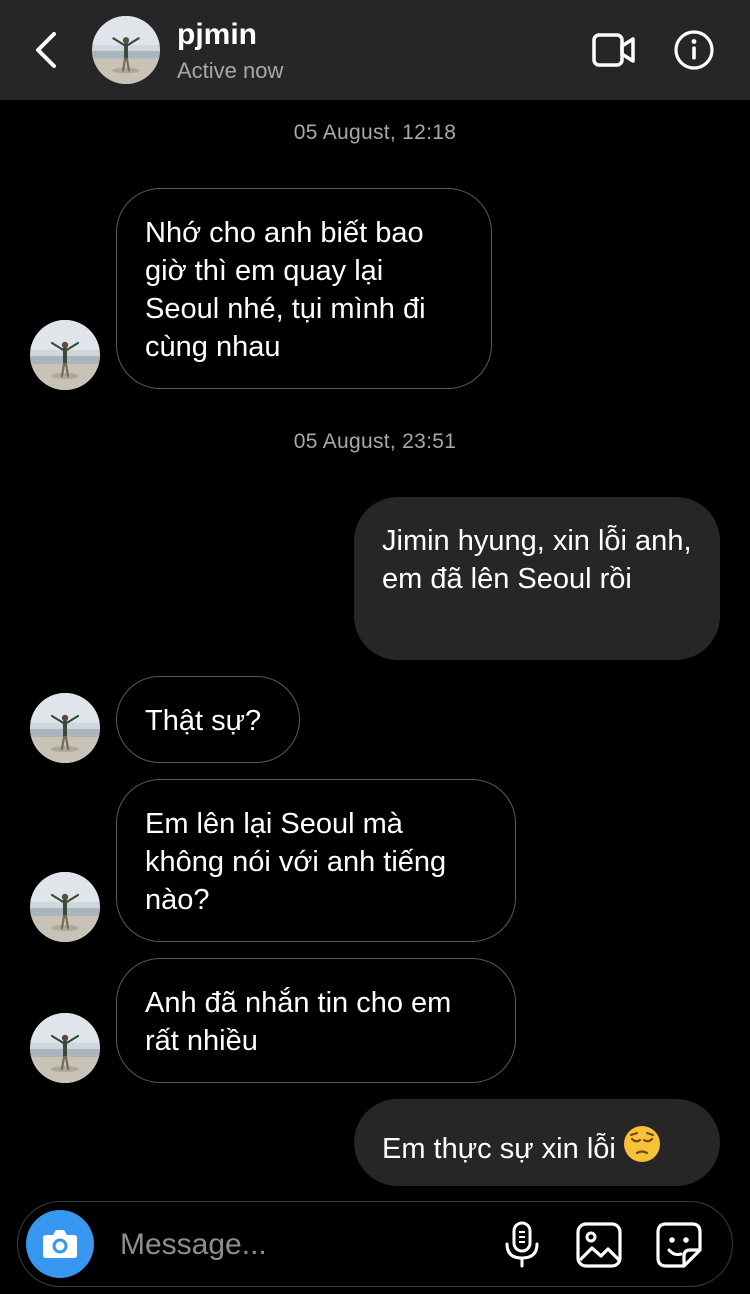 The height and width of the screenshot is (1294, 750). I want to click on microphone-icon, so click(522, 1244).